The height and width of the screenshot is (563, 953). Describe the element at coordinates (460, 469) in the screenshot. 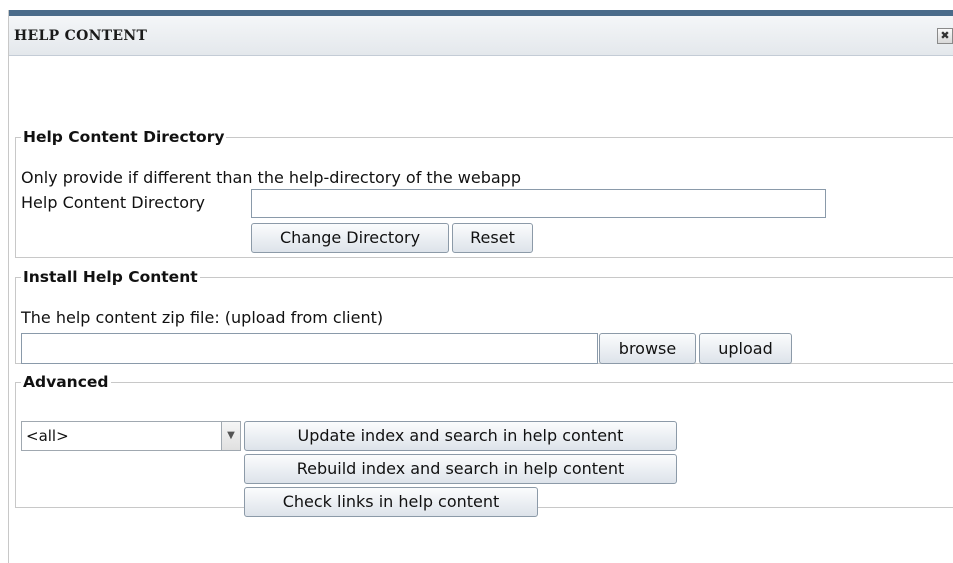

I see `rebuild-index-button: Rebuild index and search in help content` at that location.